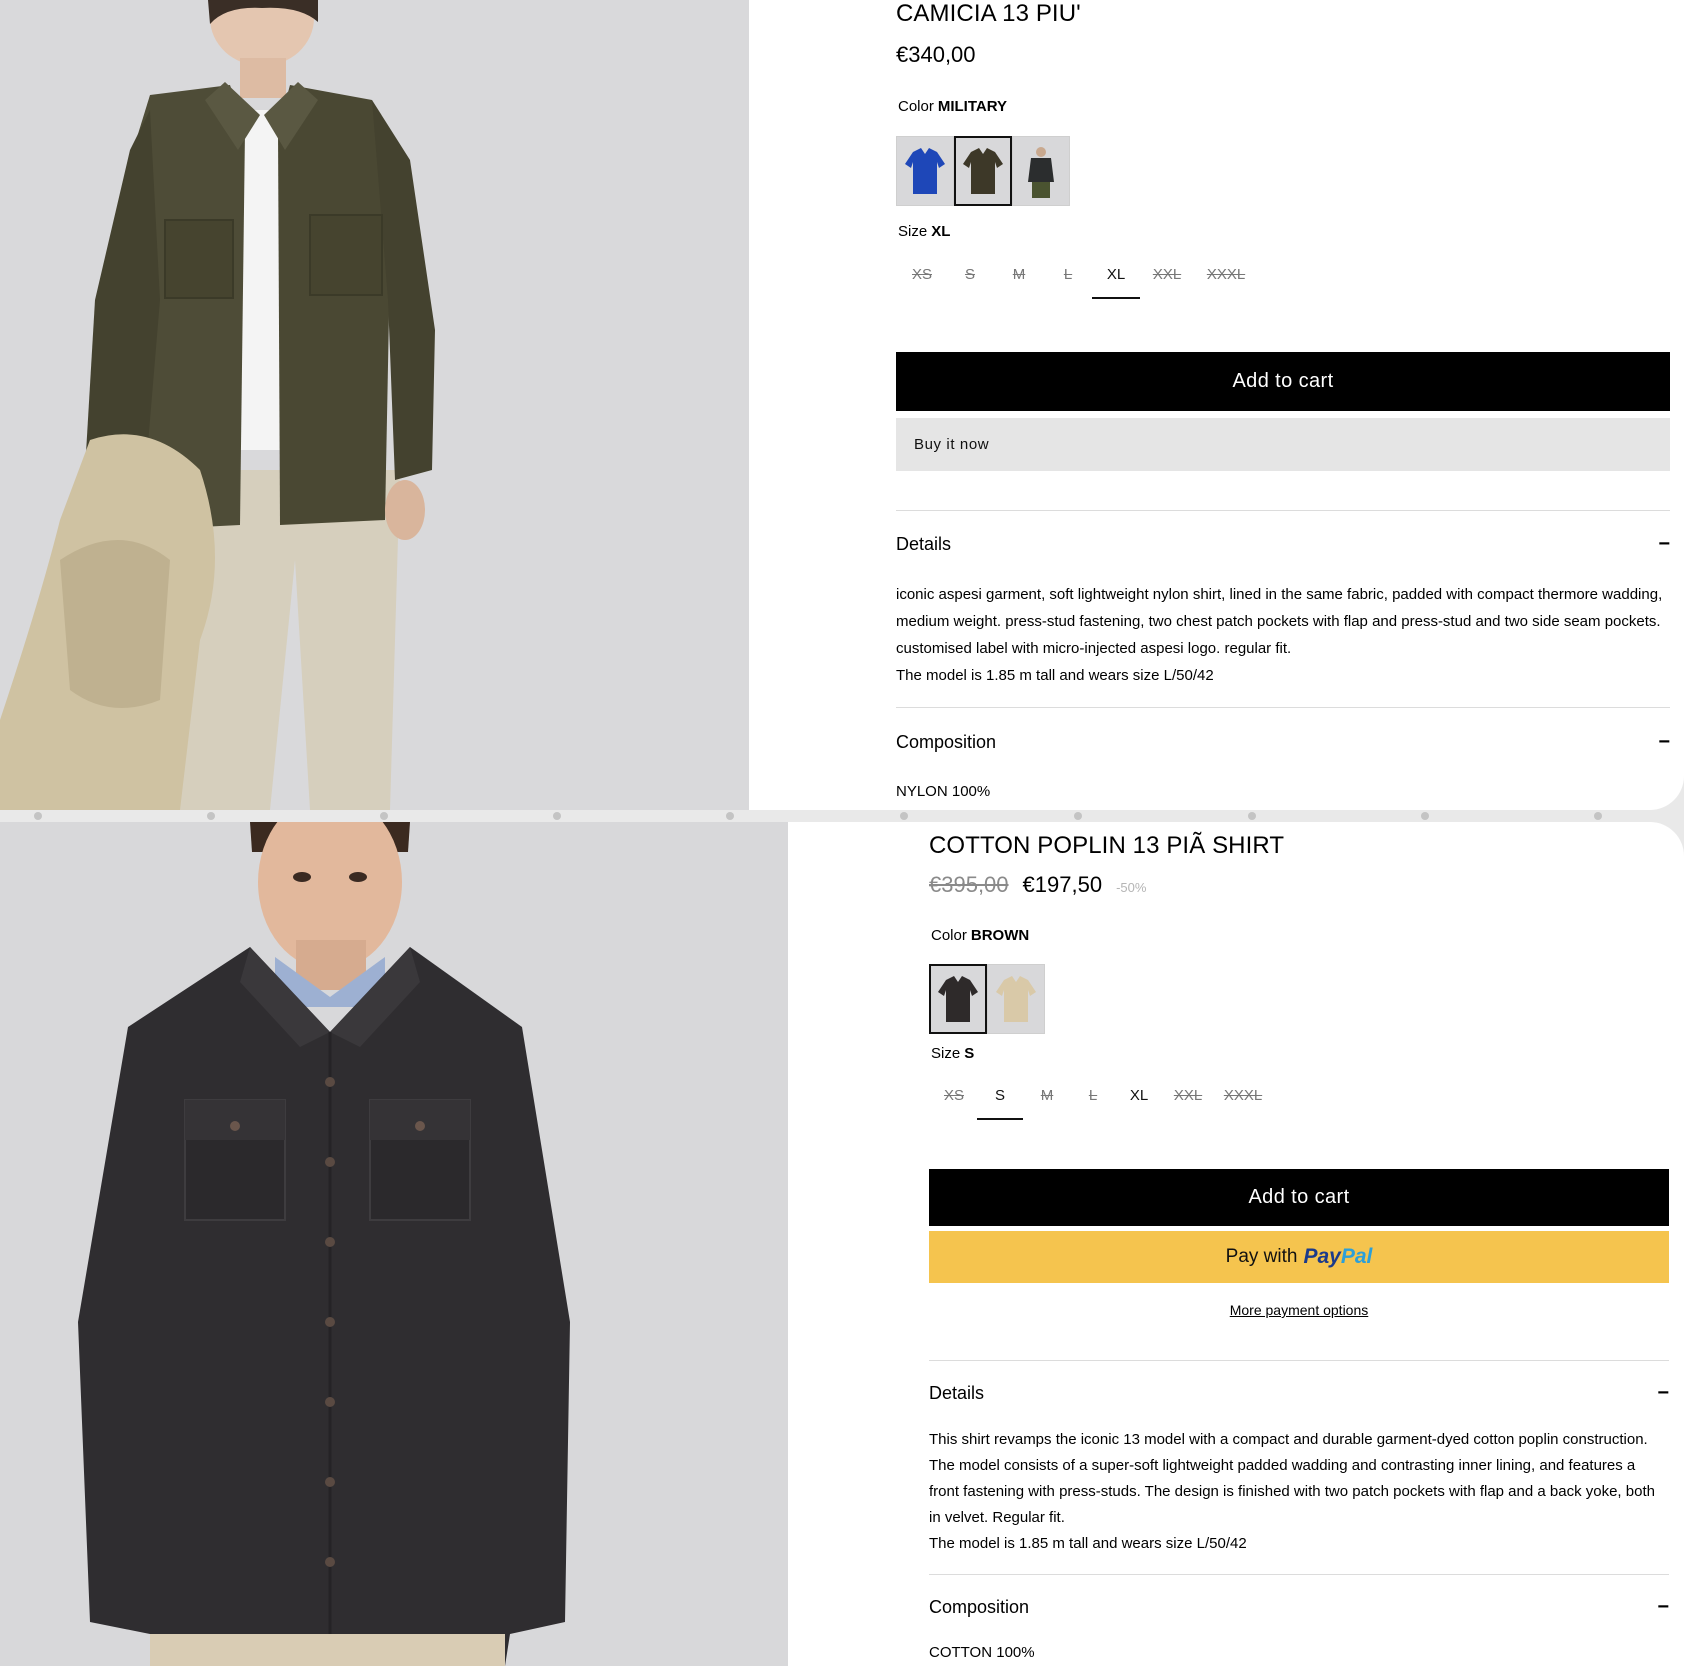 This screenshot has width=1684, height=1666. I want to click on swatch-blue, so click(925, 171).